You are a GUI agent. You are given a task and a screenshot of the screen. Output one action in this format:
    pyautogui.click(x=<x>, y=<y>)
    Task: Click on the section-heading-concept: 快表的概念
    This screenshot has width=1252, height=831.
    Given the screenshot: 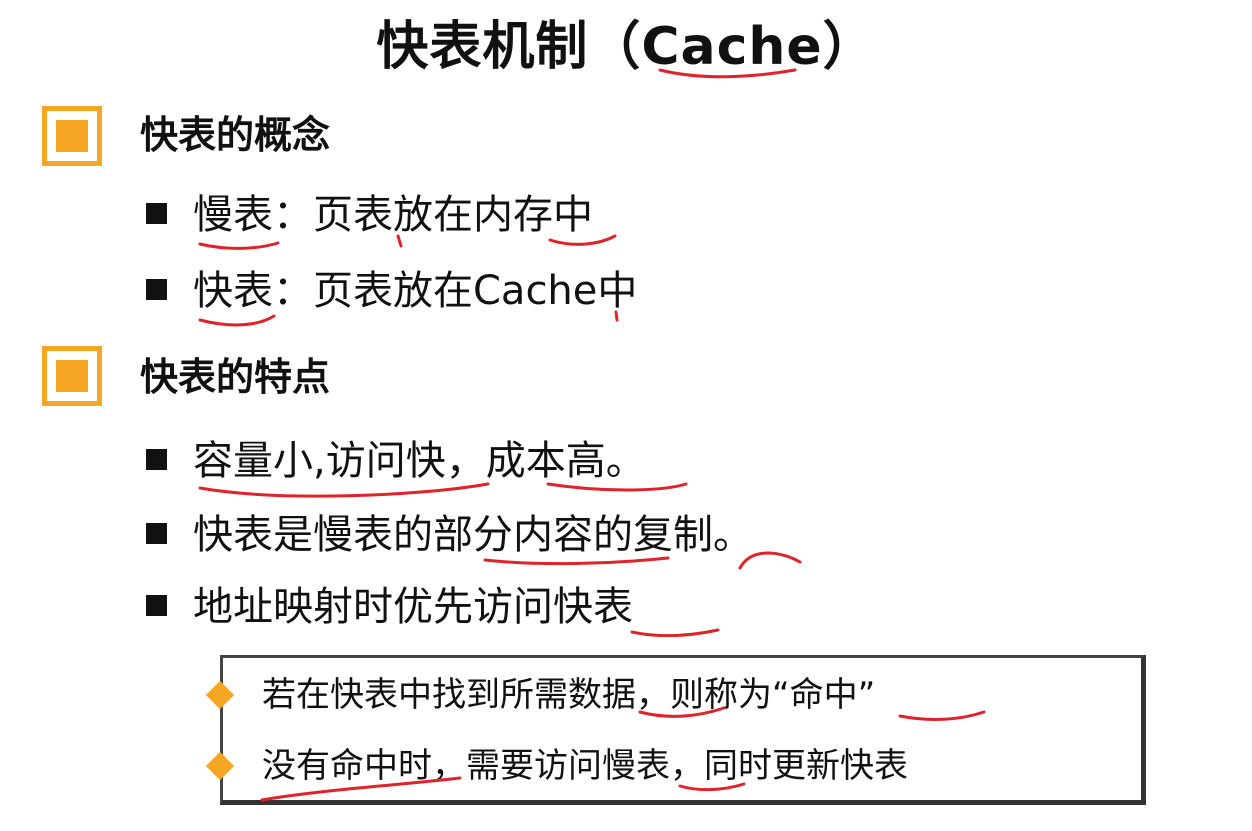 What is the action you would take?
    pyautogui.click(x=235, y=135)
    